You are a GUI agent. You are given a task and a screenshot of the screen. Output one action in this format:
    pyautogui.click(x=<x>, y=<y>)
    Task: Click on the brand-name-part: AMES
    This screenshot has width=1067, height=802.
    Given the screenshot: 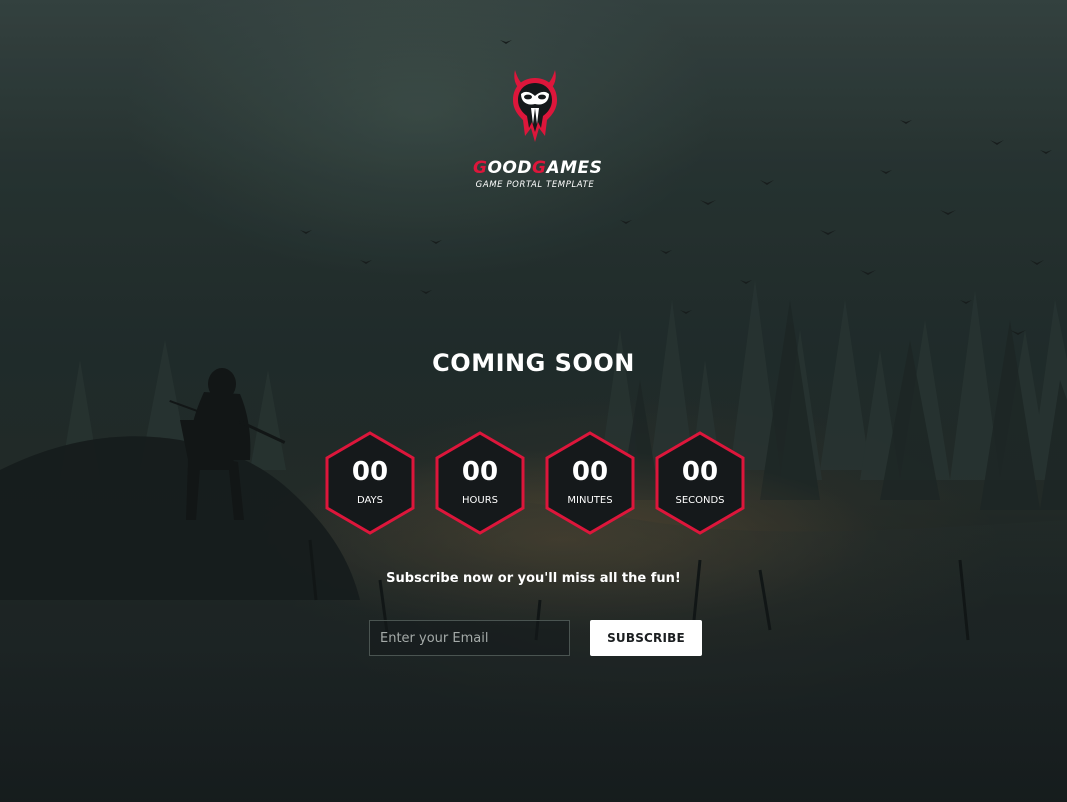 What is the action you would take?
    pyautogui.click(x=574, y=168)
    